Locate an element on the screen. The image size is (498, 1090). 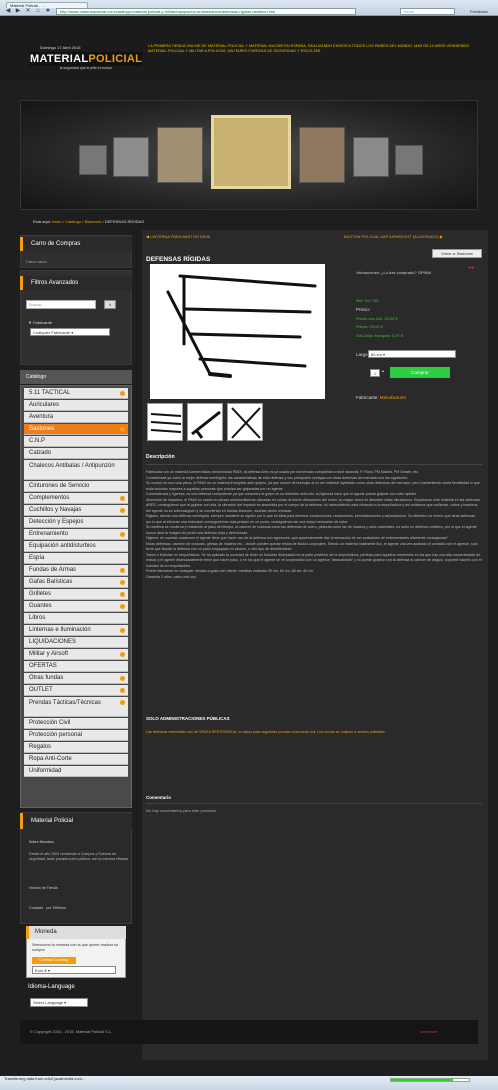
length-select: 60 cm ▾ is located at coordinates (412, 354).